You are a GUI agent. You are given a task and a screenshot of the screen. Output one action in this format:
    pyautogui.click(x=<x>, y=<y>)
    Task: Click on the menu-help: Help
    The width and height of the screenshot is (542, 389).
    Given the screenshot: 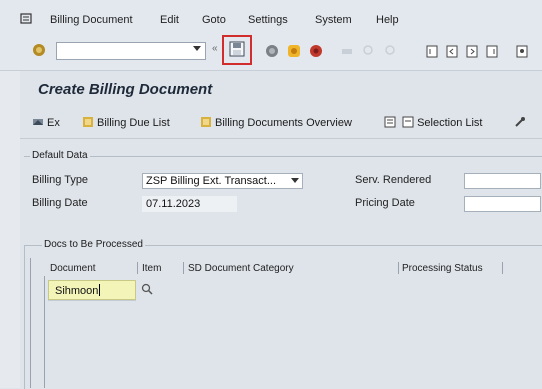 What is the action you would take?
    pyautogui.click(x=387, y=20)
    